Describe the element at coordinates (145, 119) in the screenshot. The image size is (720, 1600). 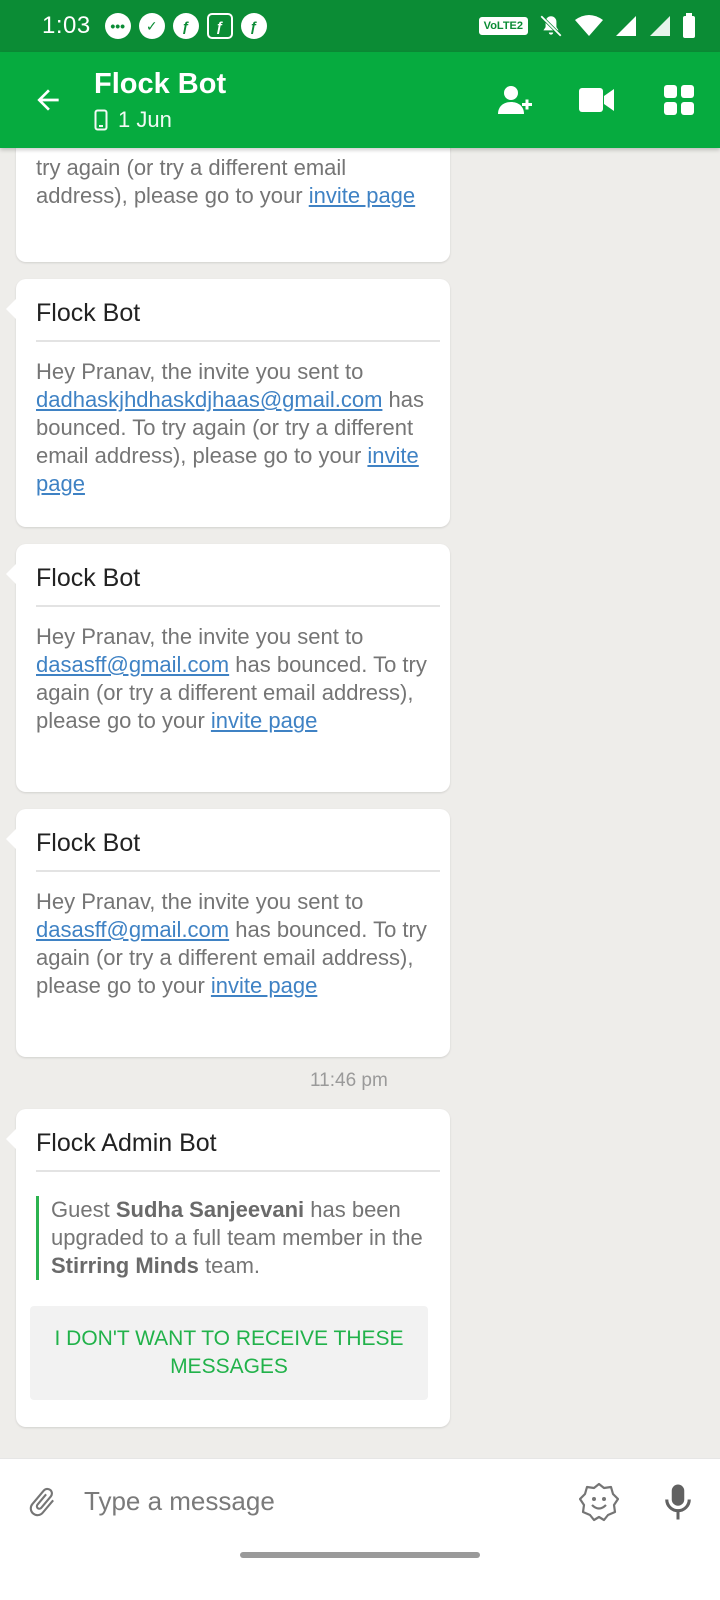
I see `last-seen-date: 1 Jun` at that location.